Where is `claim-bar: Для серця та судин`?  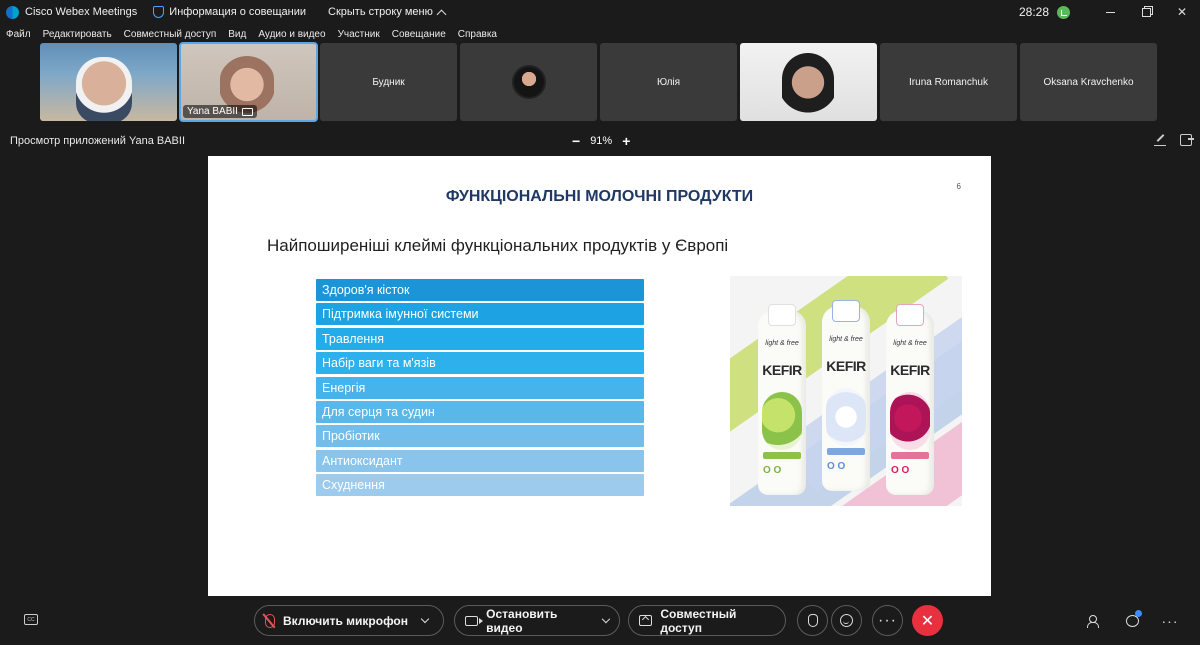 claim-bar: Для серця та судин is located at coordinates (480, 411).